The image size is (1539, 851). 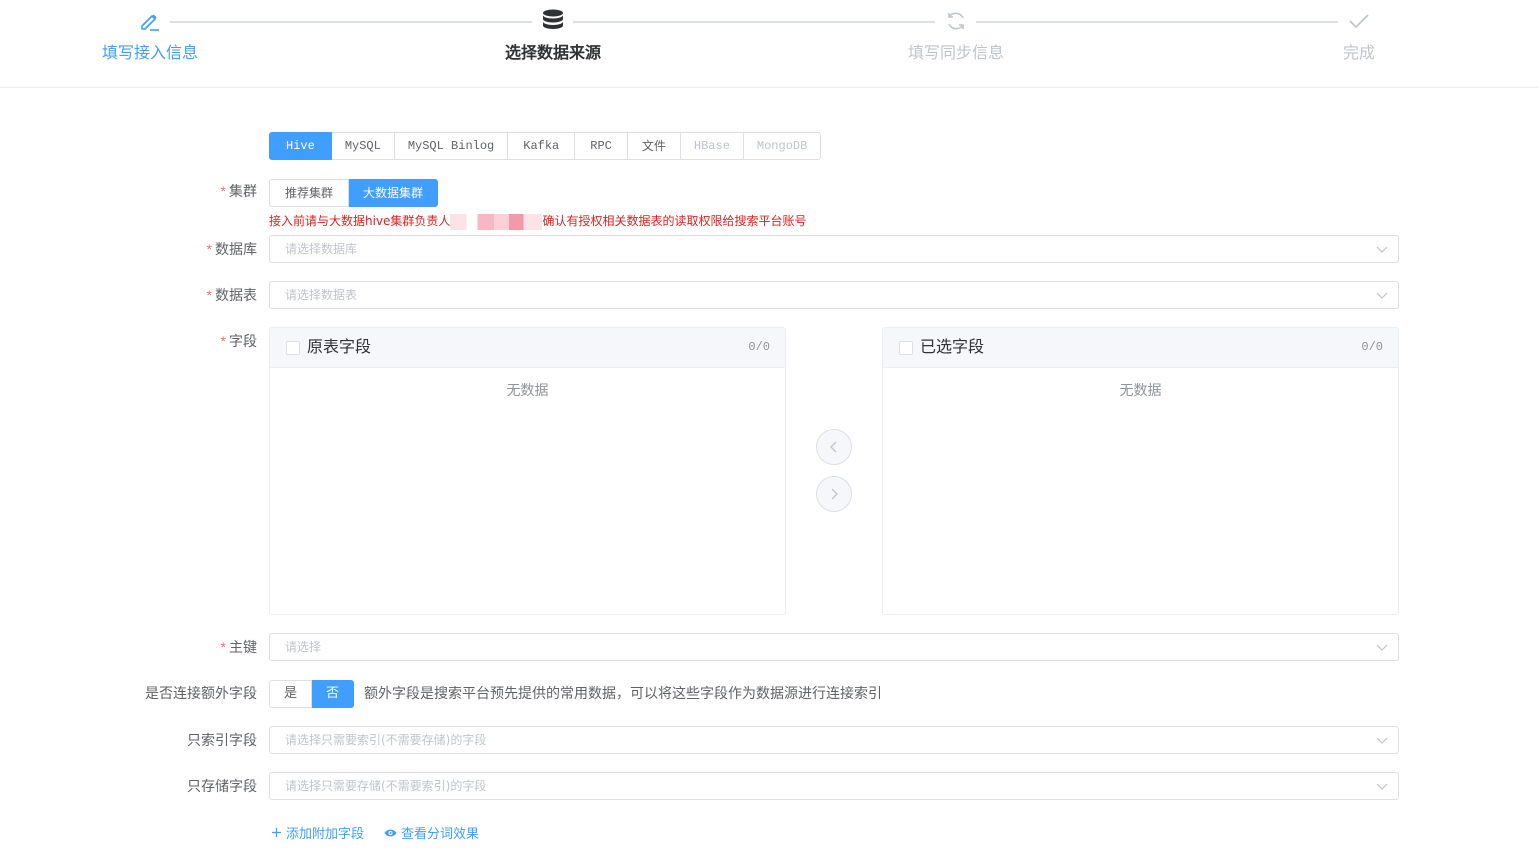 I want to click on cluster-option-bigdata: 大数据集群, so click(x=394, y=193).